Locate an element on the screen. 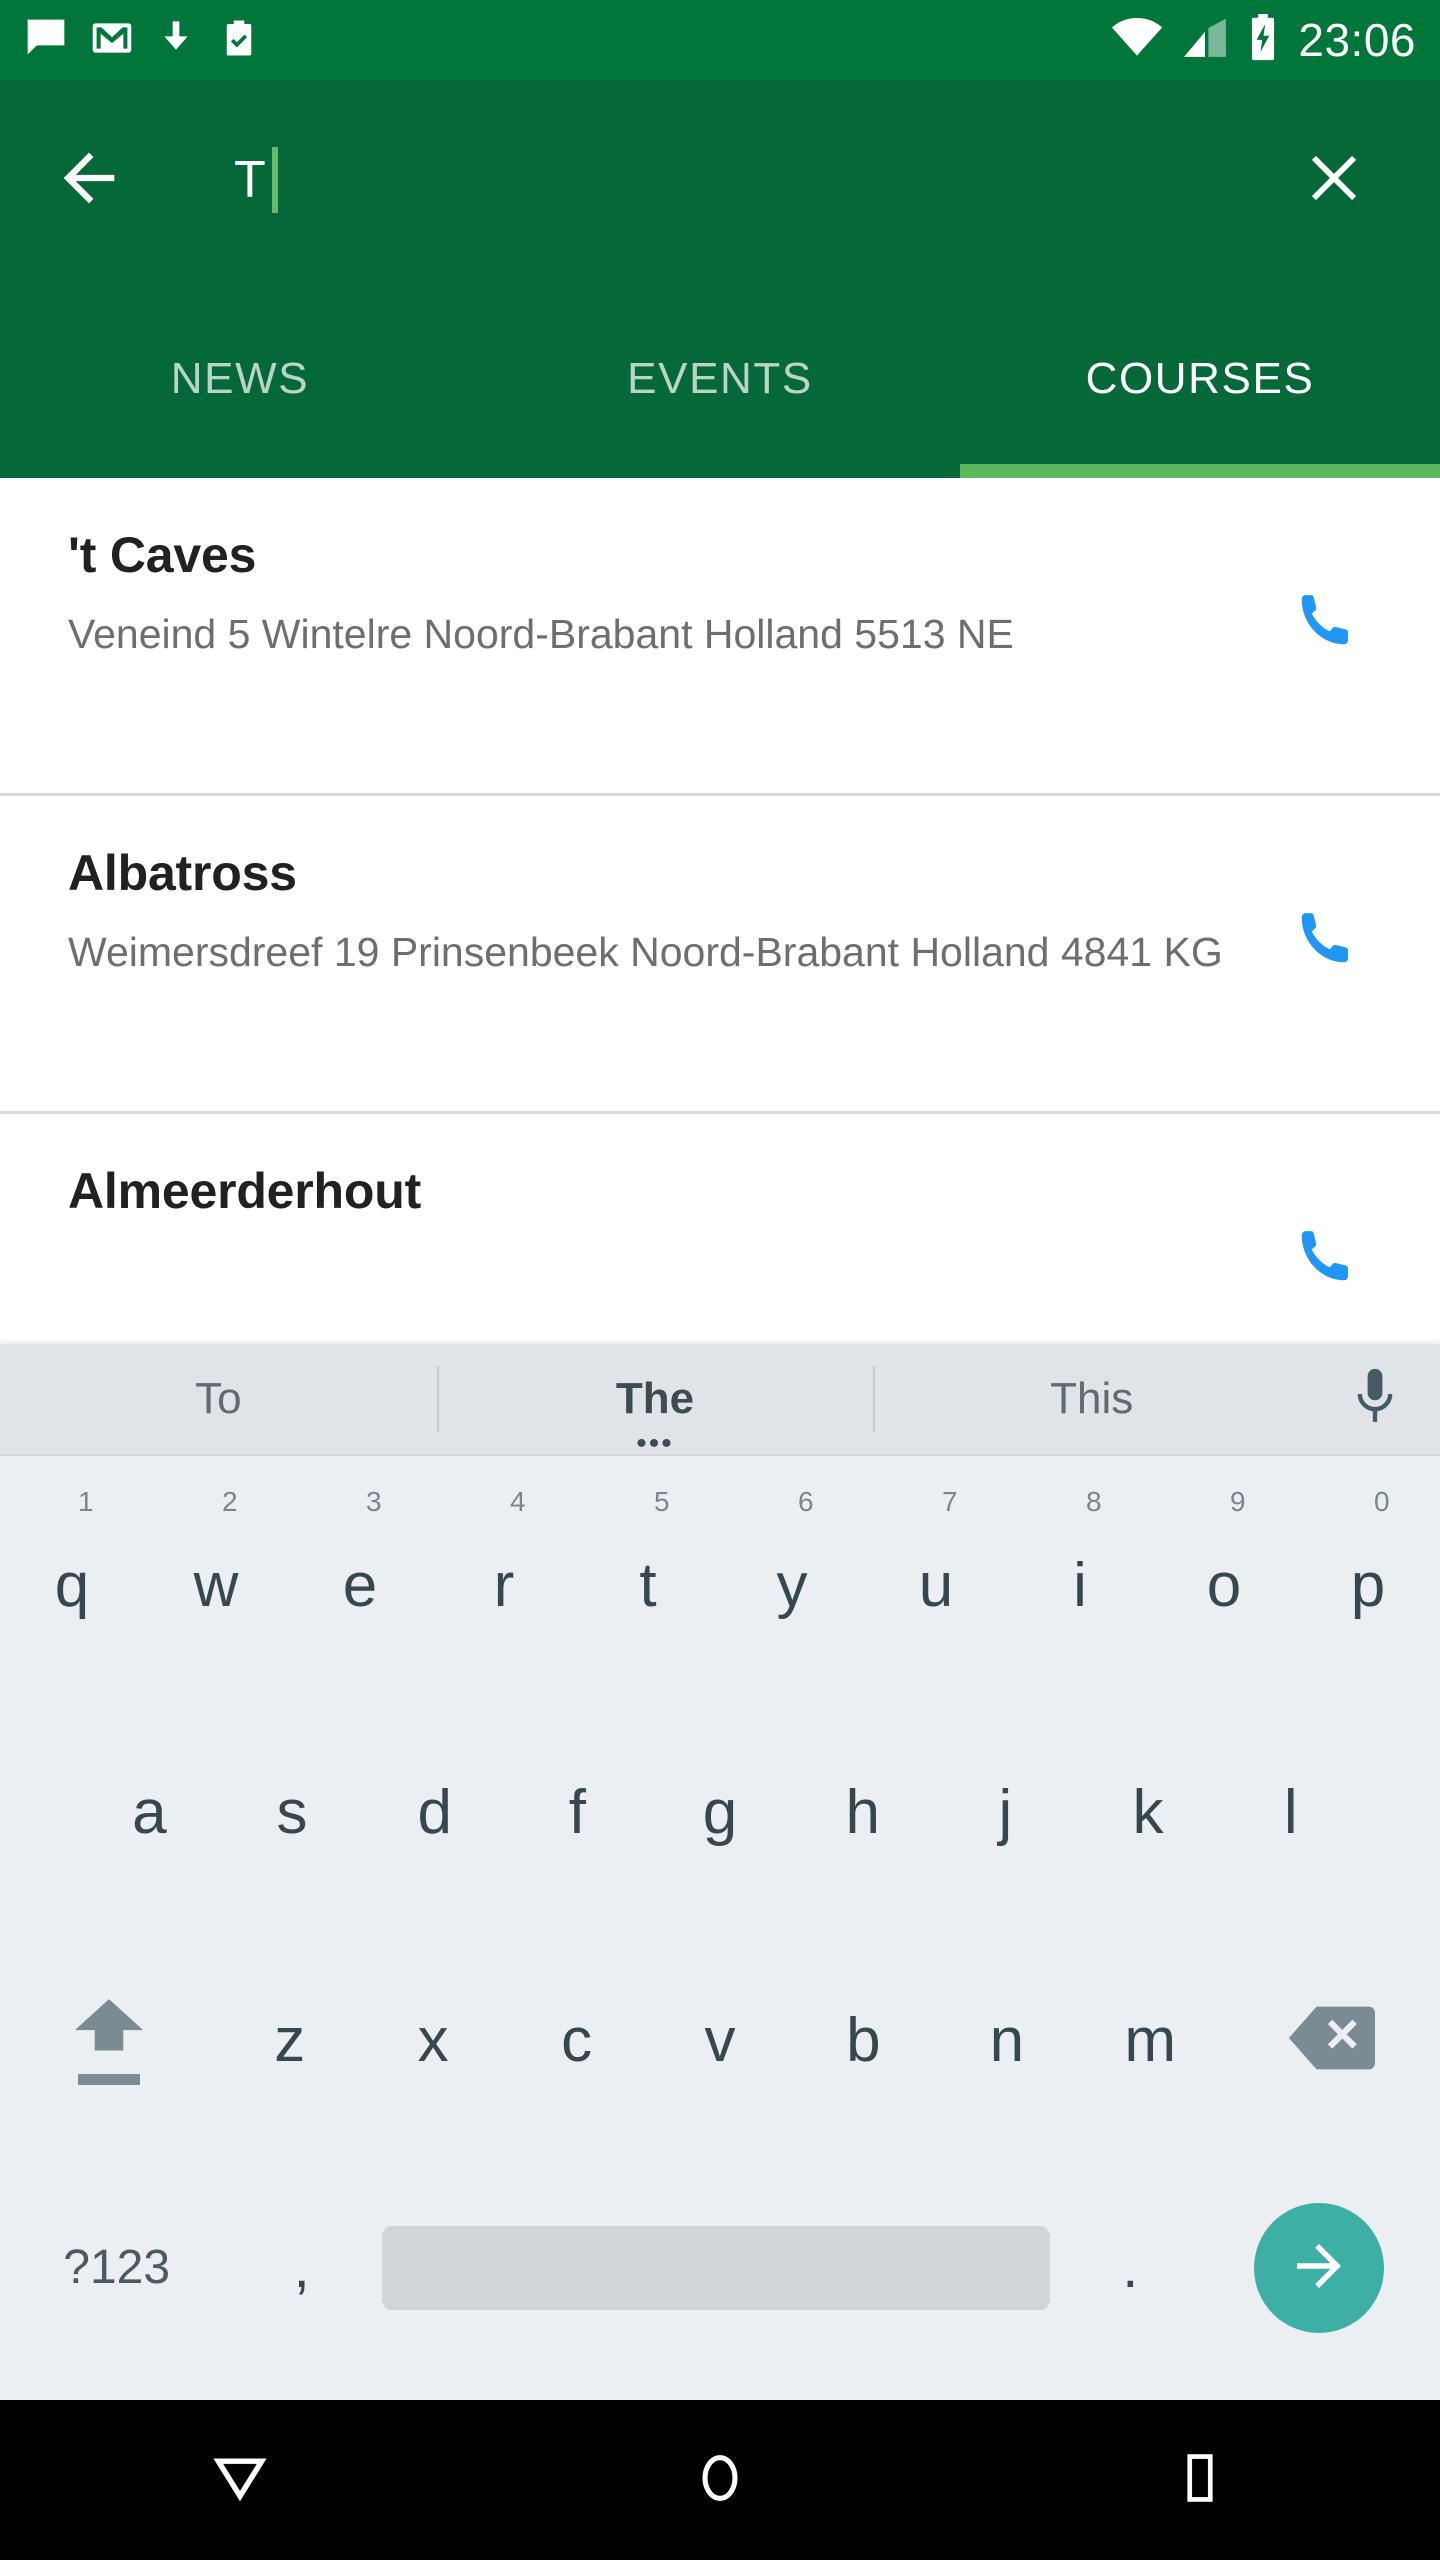 The height and width of the screenshot is (2560, 1440). key-num-label: 9 is located at coordinates (1238, 1501).